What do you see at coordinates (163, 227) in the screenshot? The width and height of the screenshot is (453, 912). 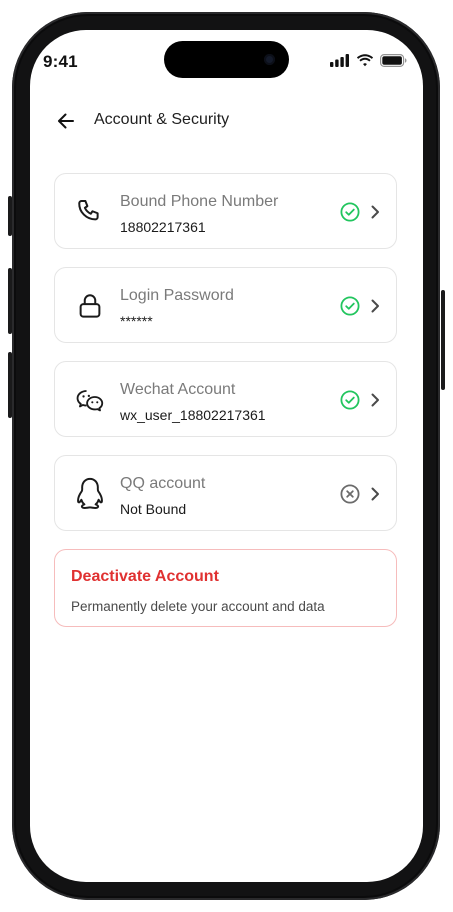 I see `item-value: 18802217361` at bounding box center [163, 227].